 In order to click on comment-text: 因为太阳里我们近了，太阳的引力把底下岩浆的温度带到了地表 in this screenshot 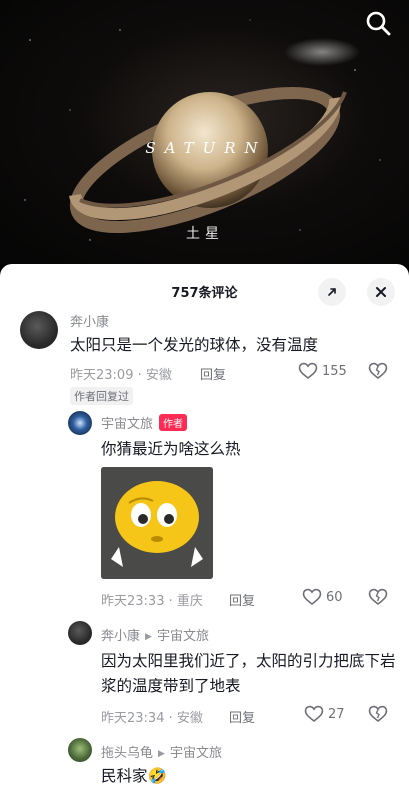, I will do `click(251, 674)`.